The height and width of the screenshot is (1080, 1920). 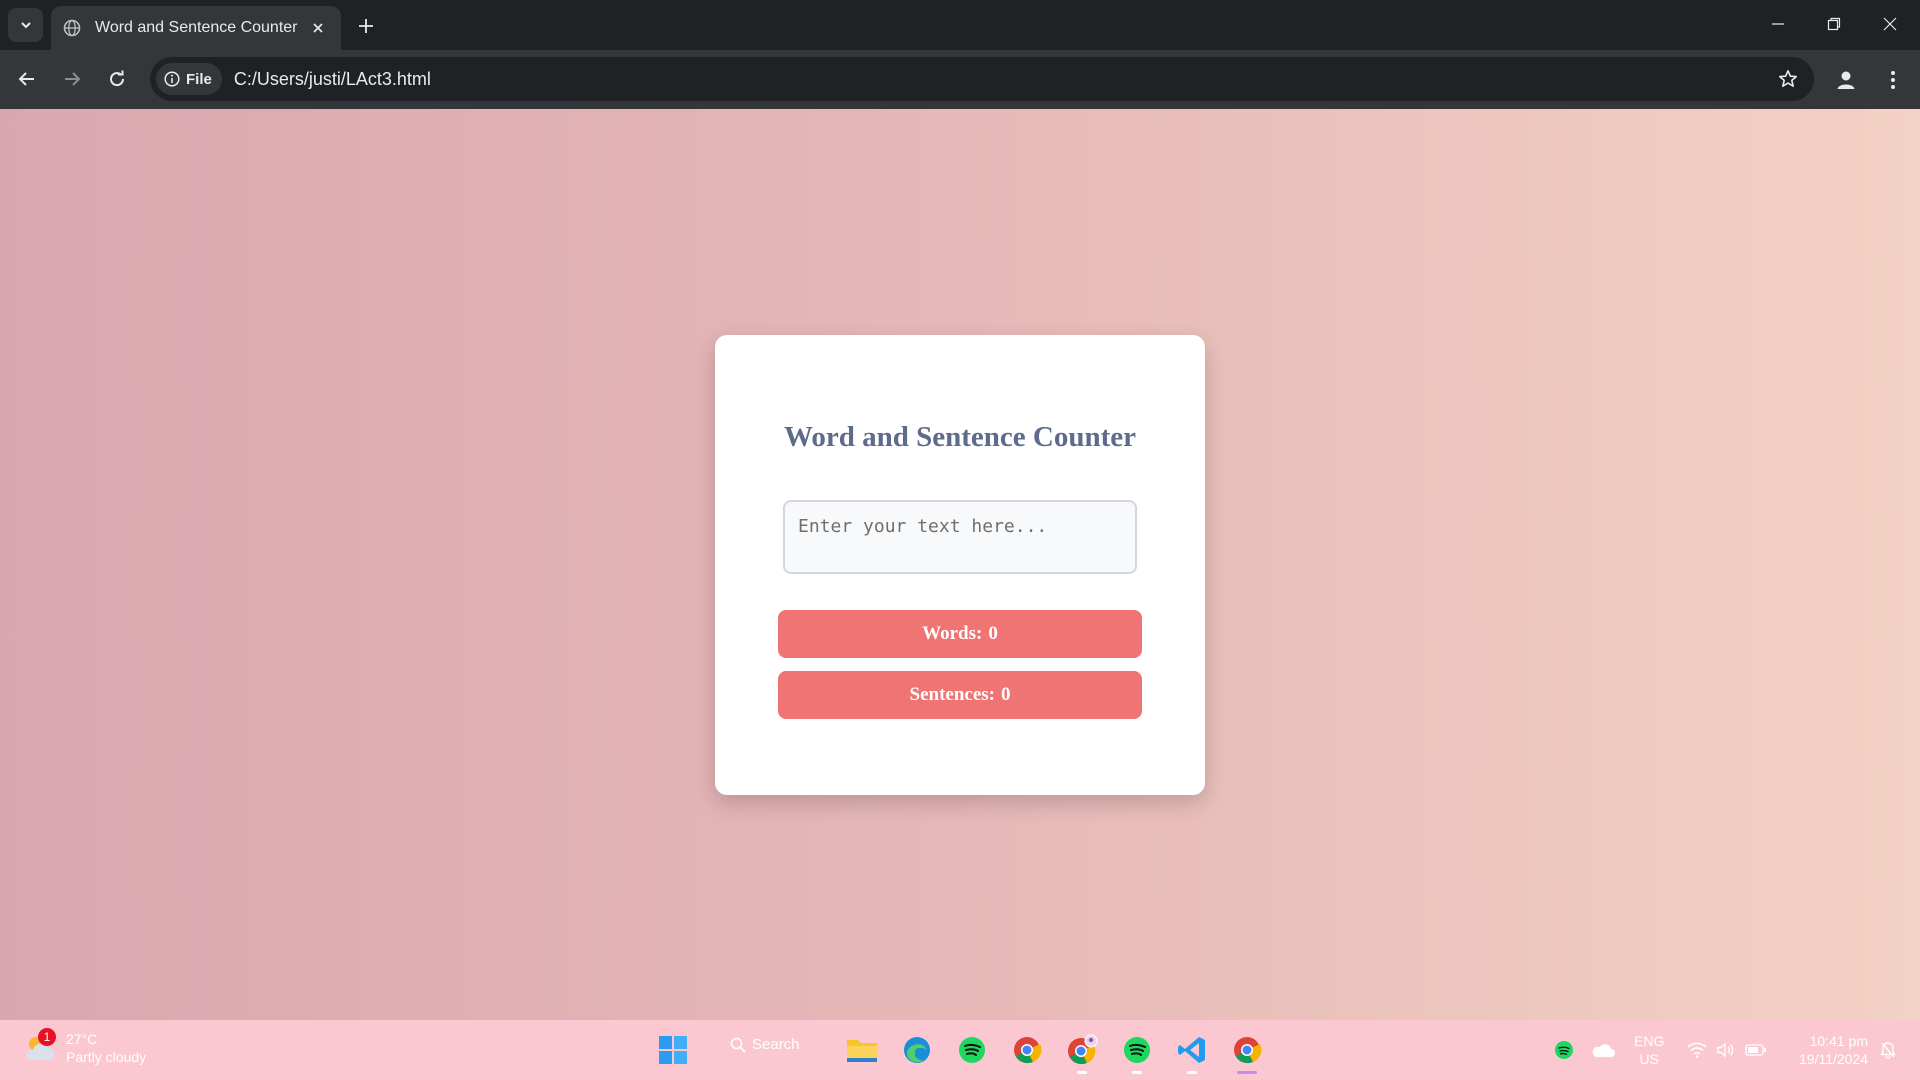 I want to click on minimize-icon, so click(x=1778, y=24).